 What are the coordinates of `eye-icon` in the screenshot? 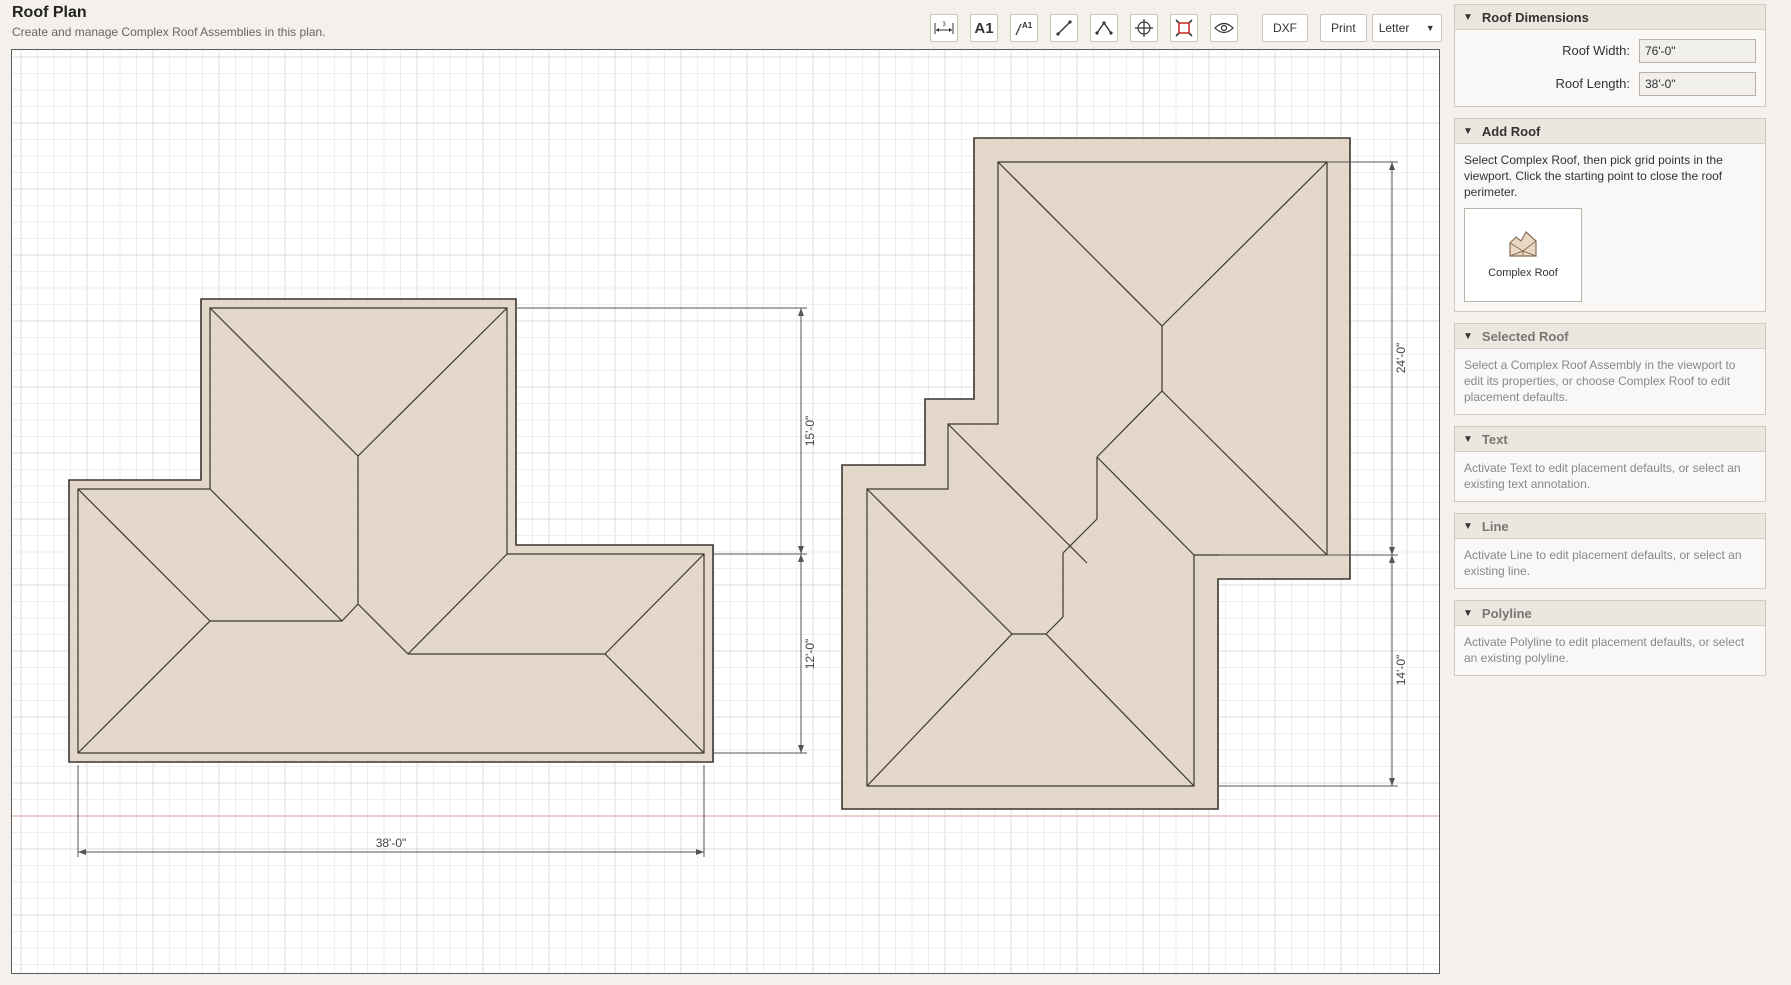 It's located at (1224, 28).